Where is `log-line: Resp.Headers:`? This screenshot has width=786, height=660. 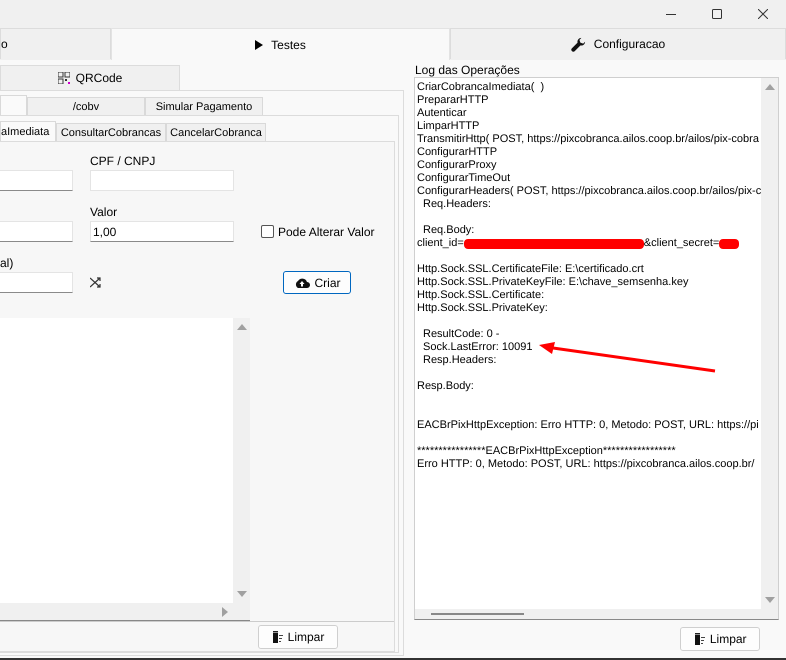 log-line: Resp.Headers: is located at coordinates (459, 360).